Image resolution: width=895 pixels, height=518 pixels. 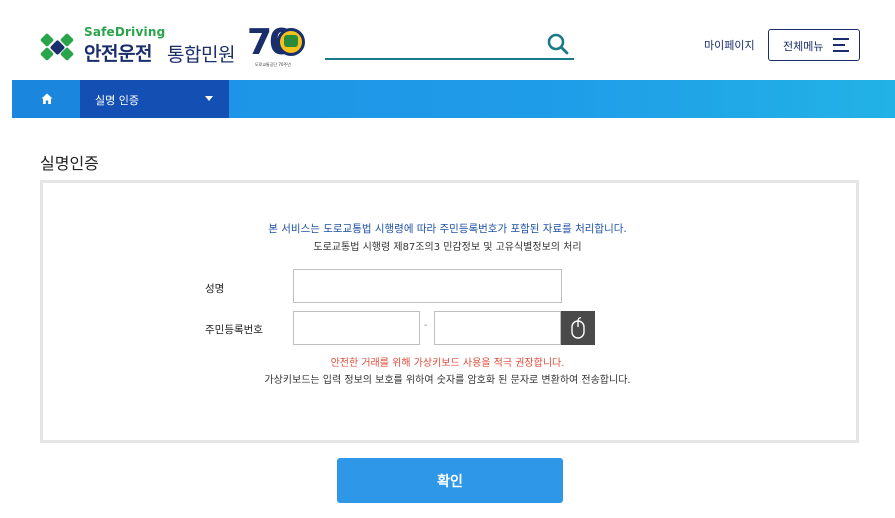 I want to click on rrn-front-field, so click(x=356, y=328).